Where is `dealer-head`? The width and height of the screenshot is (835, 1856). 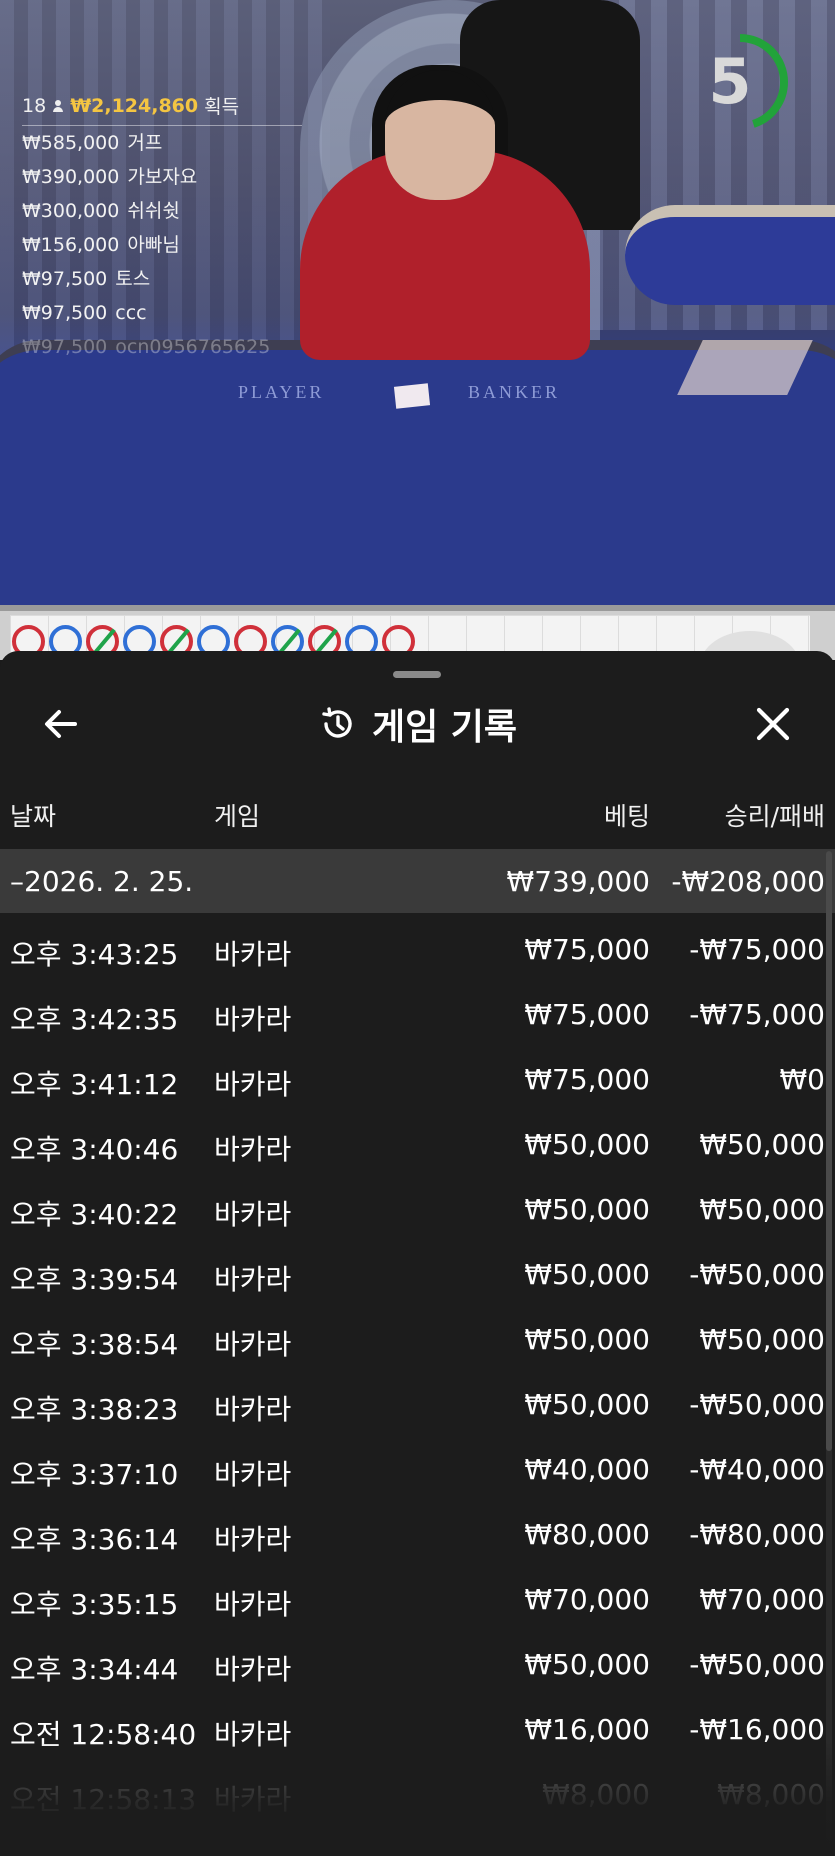 dealer-head is located at coordinates (440, 135).